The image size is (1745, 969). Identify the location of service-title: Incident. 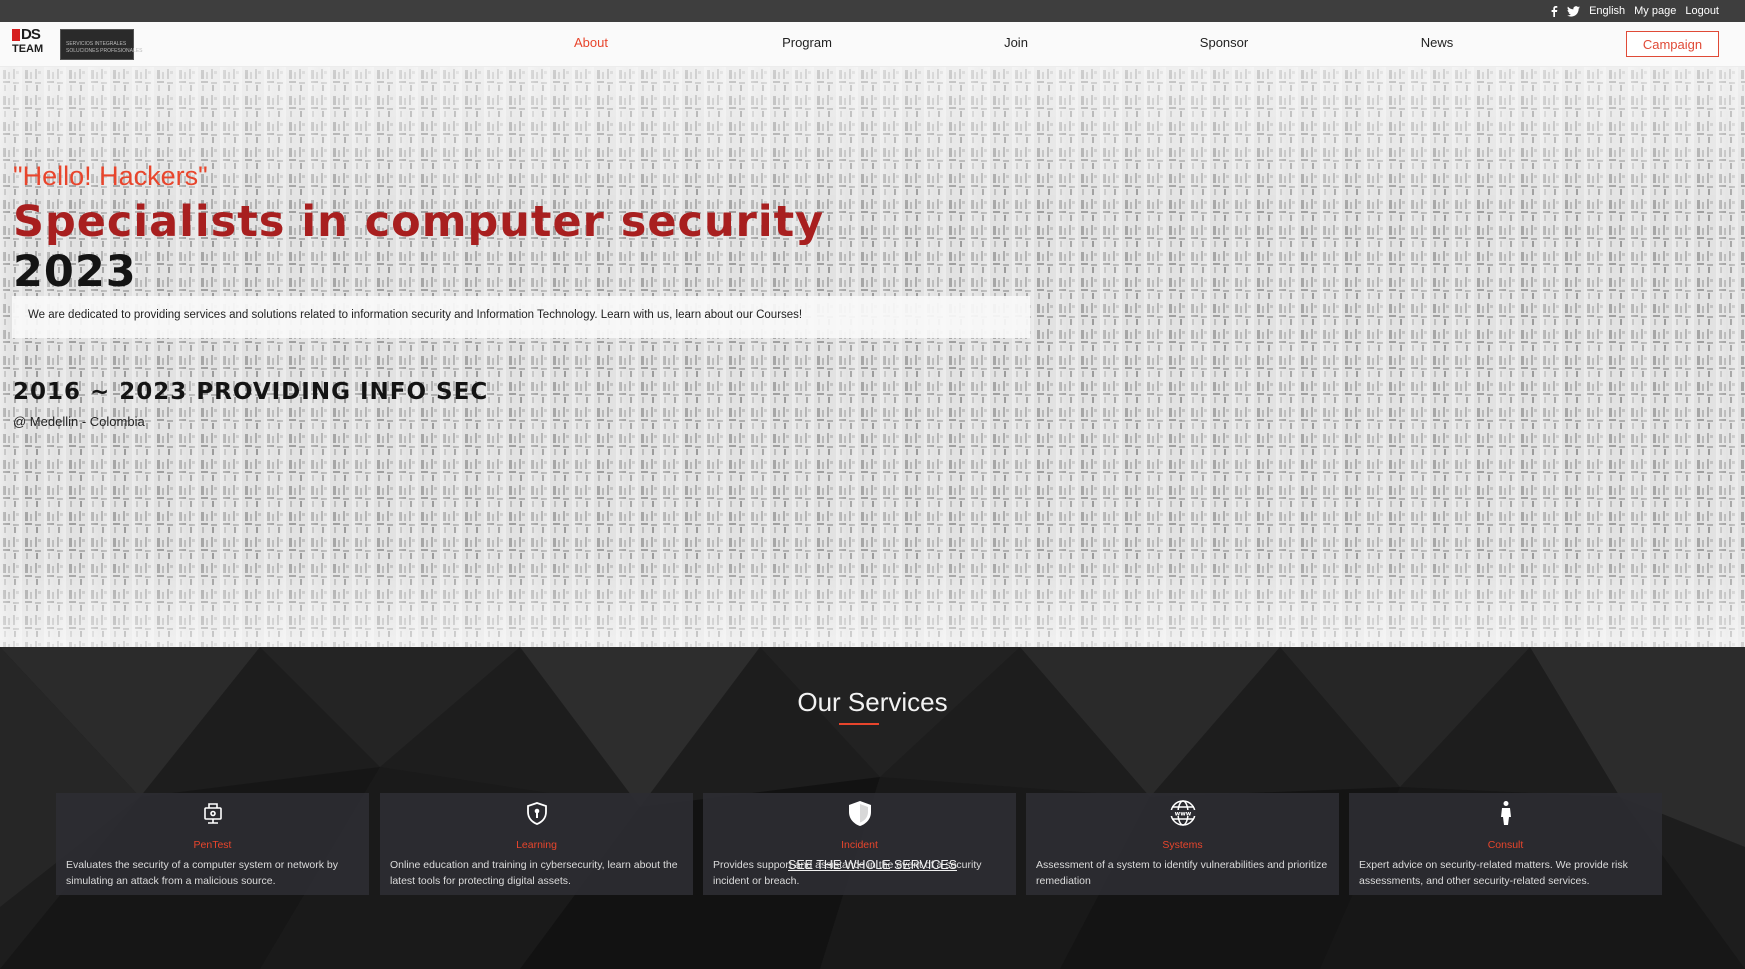
(859, 845).